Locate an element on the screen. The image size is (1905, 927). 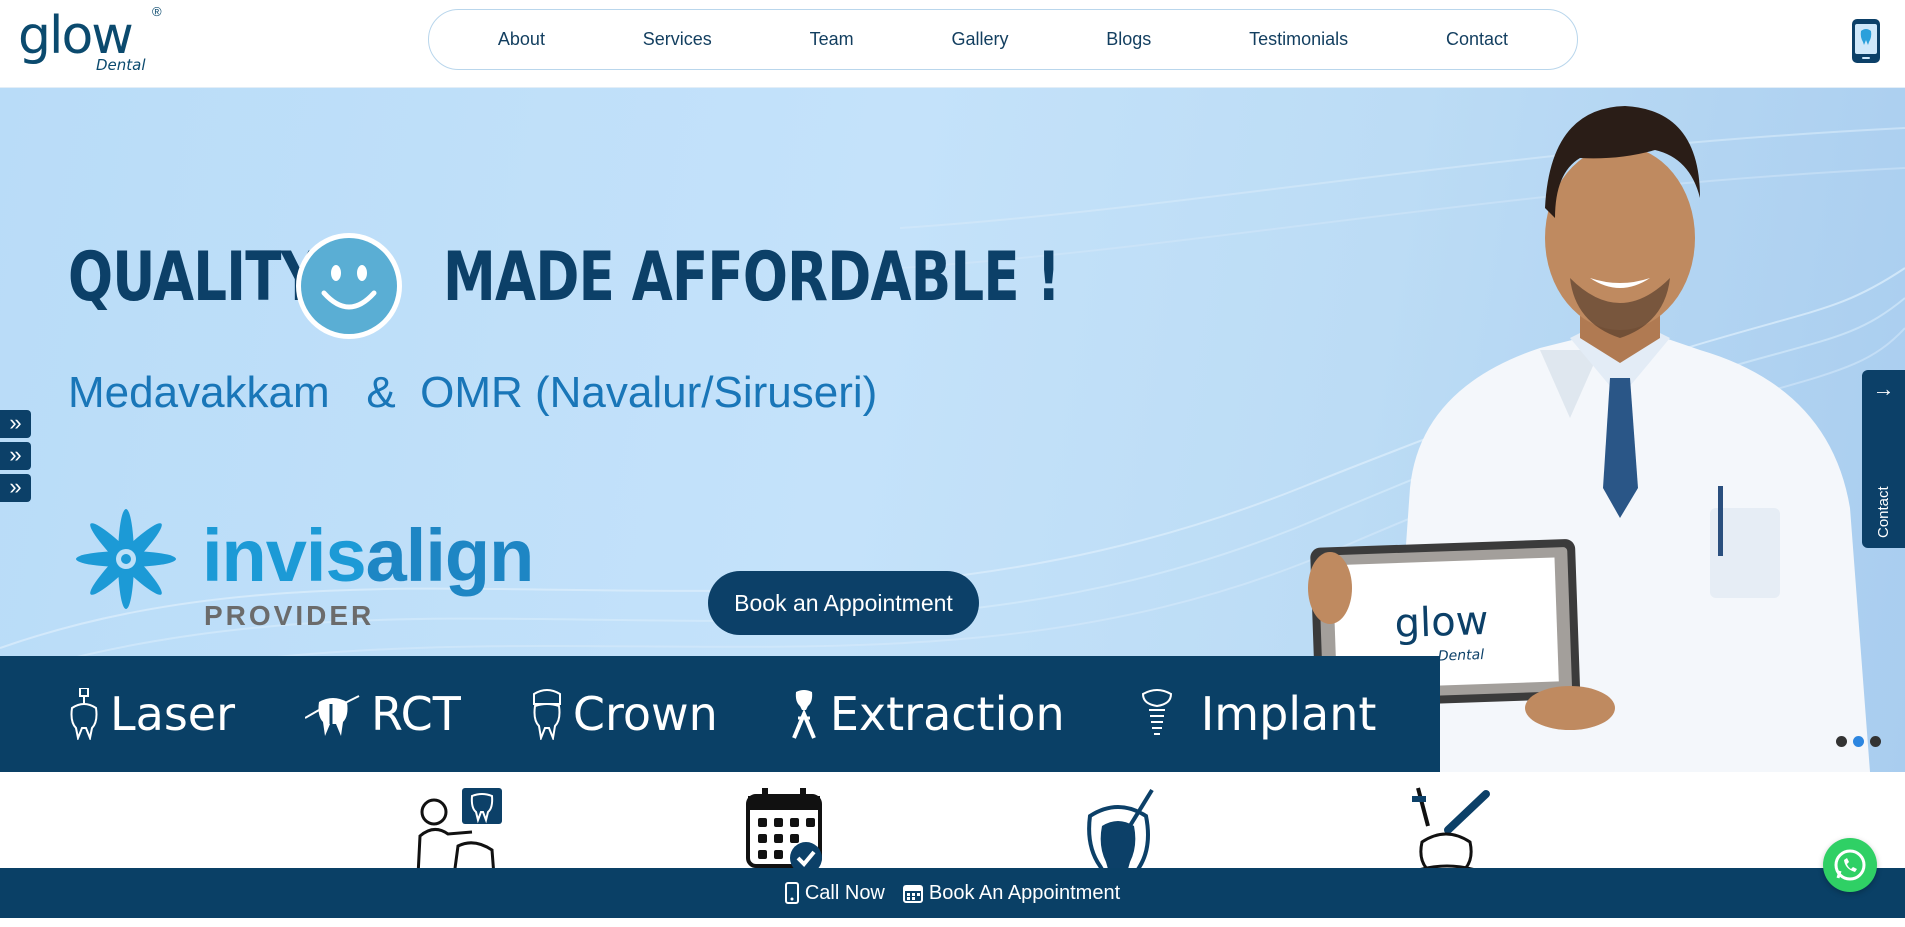
calendar-icon is located at coordinates (912, 894).